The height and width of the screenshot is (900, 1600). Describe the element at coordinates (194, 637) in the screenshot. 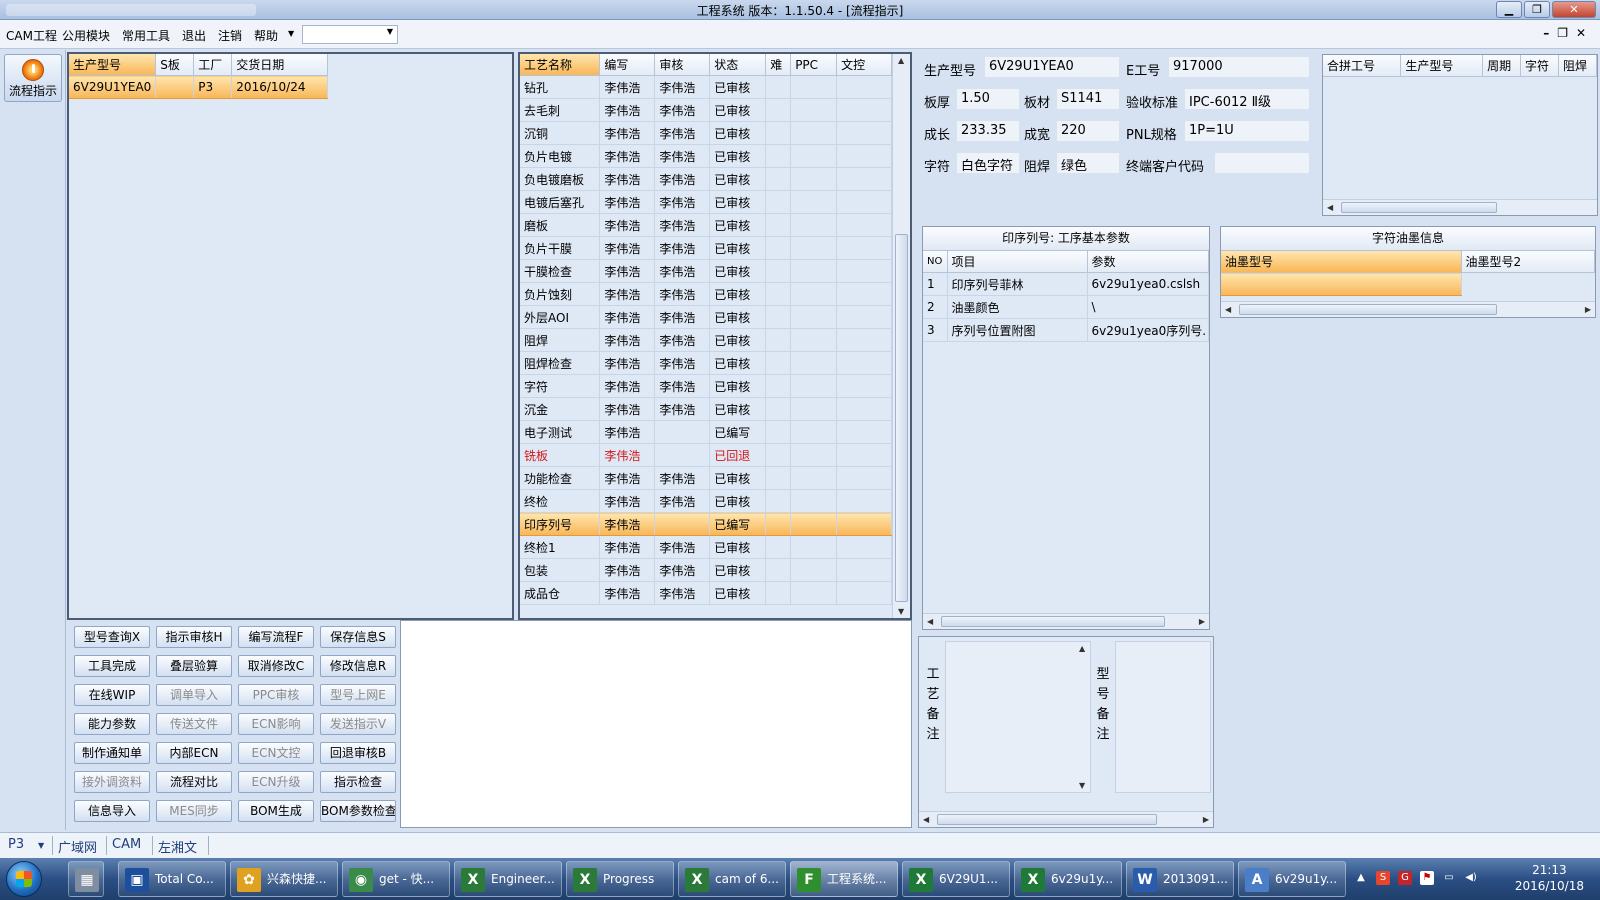

I see `action-button-0-1: 指示审核H` at that location.